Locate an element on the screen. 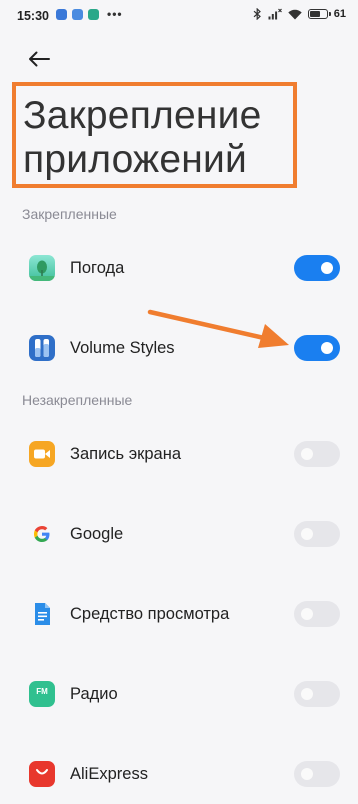  app-row-screen-recorder: Запись экрана is located at coordinates (179, 454).